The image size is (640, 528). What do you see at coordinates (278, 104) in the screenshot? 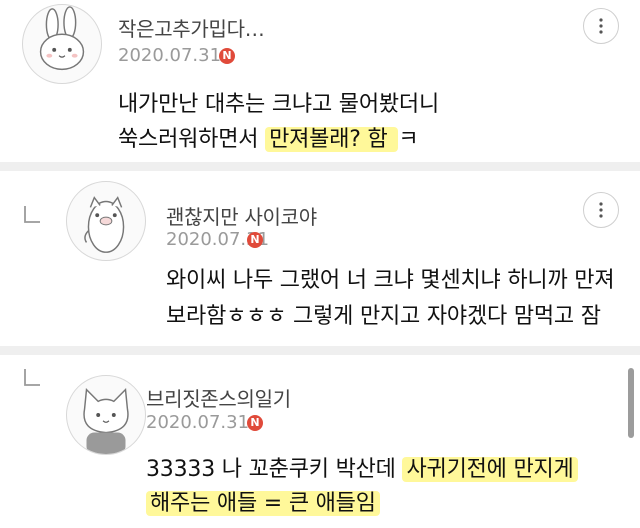
I see `comment-text-line: 내가만난 대추는 크냐고 물어봤더니` at bounding box center [278, 104].